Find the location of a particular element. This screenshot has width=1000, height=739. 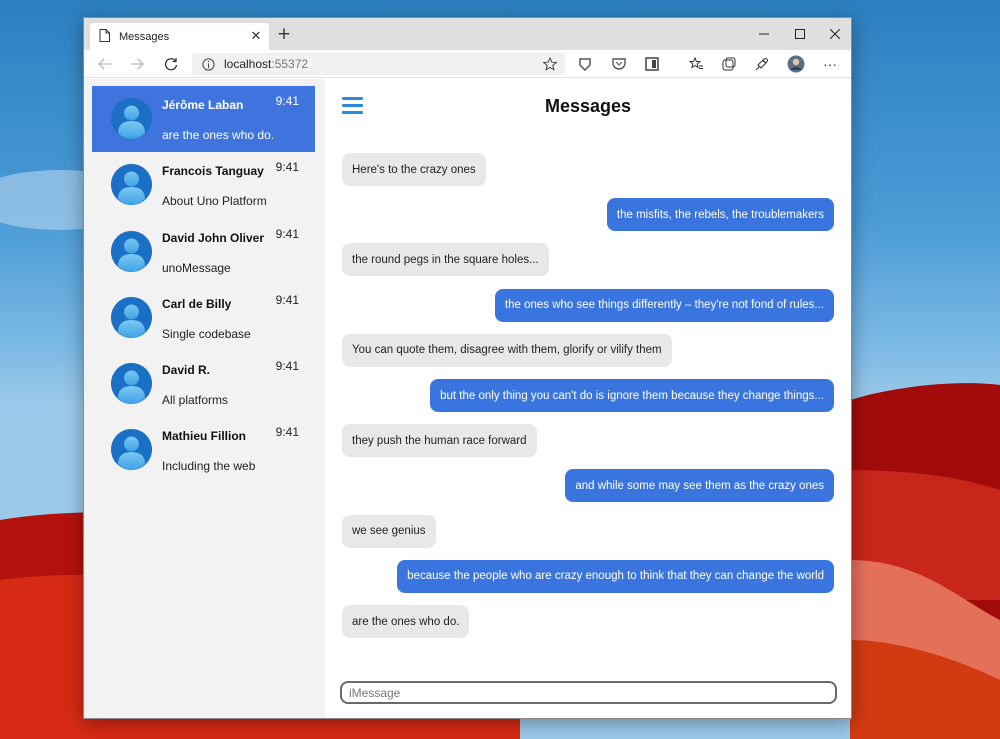

message-preview: Single codebase is located at coordinates (206, 333).